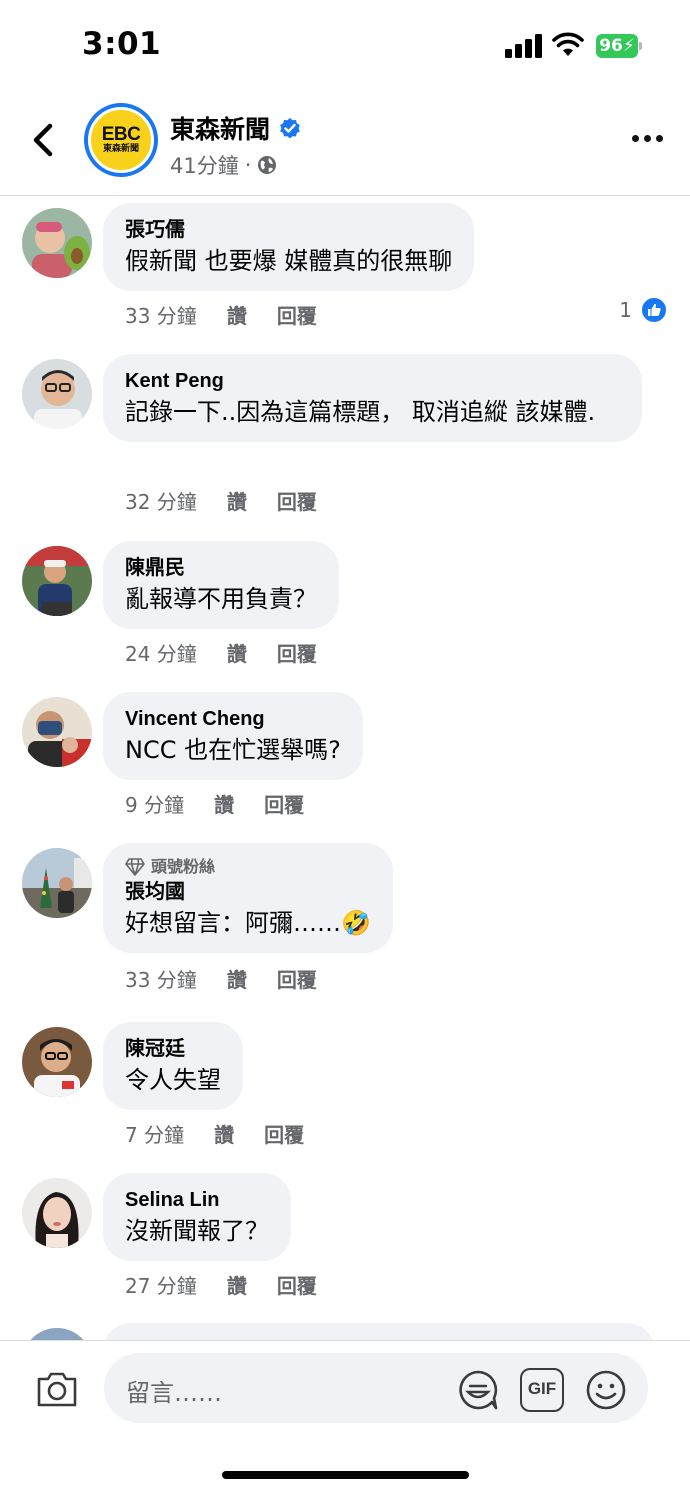 Image resolution: width=690 pixels, height=1493 pixels. I want to click on post-time: 41分鐘, so click(204, 166).